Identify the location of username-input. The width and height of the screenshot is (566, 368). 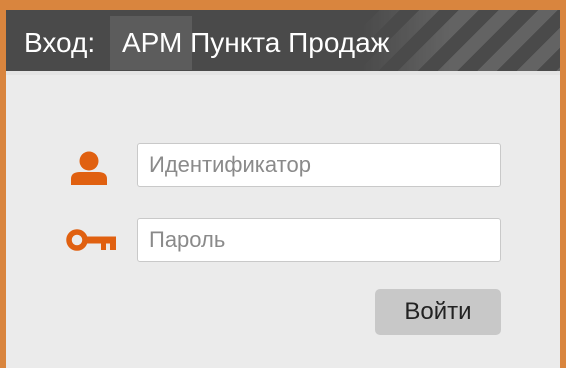
(319, 165).